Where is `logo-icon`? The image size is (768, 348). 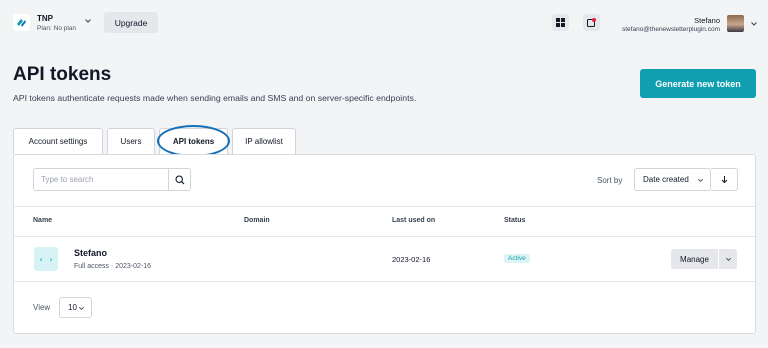
logo-icon is located at coordinates (21, 22).